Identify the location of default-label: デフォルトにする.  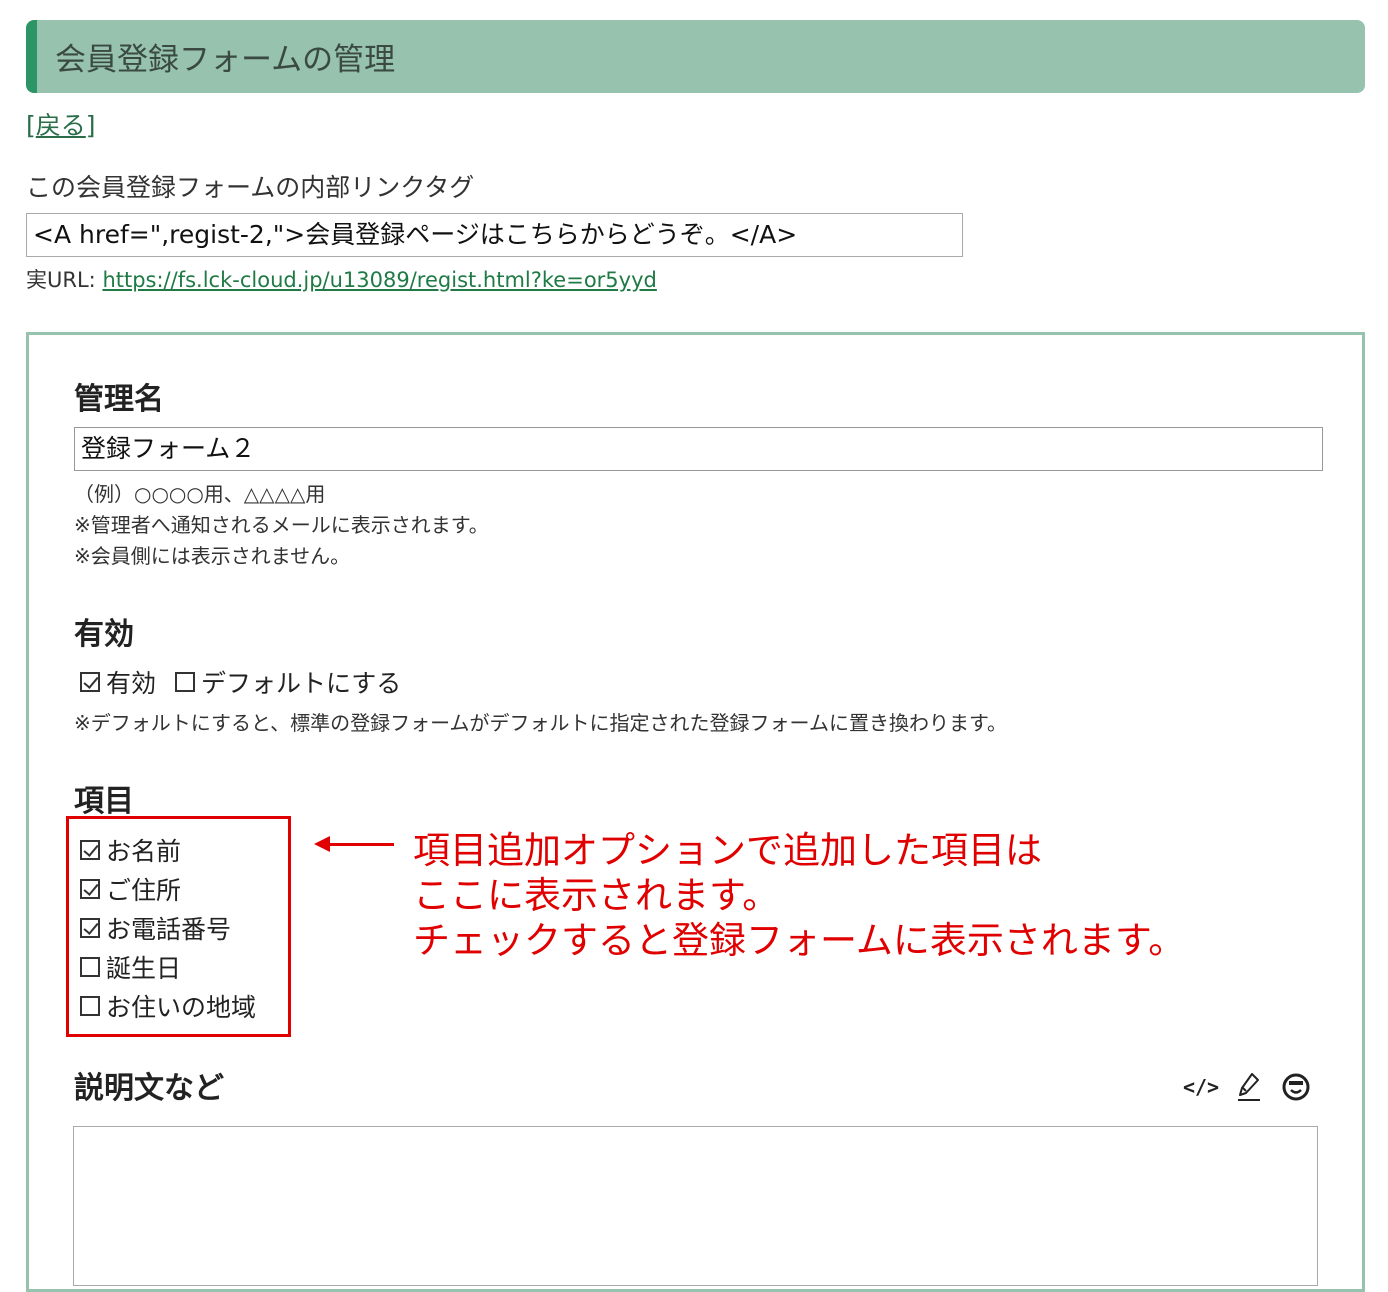
(301, 683).